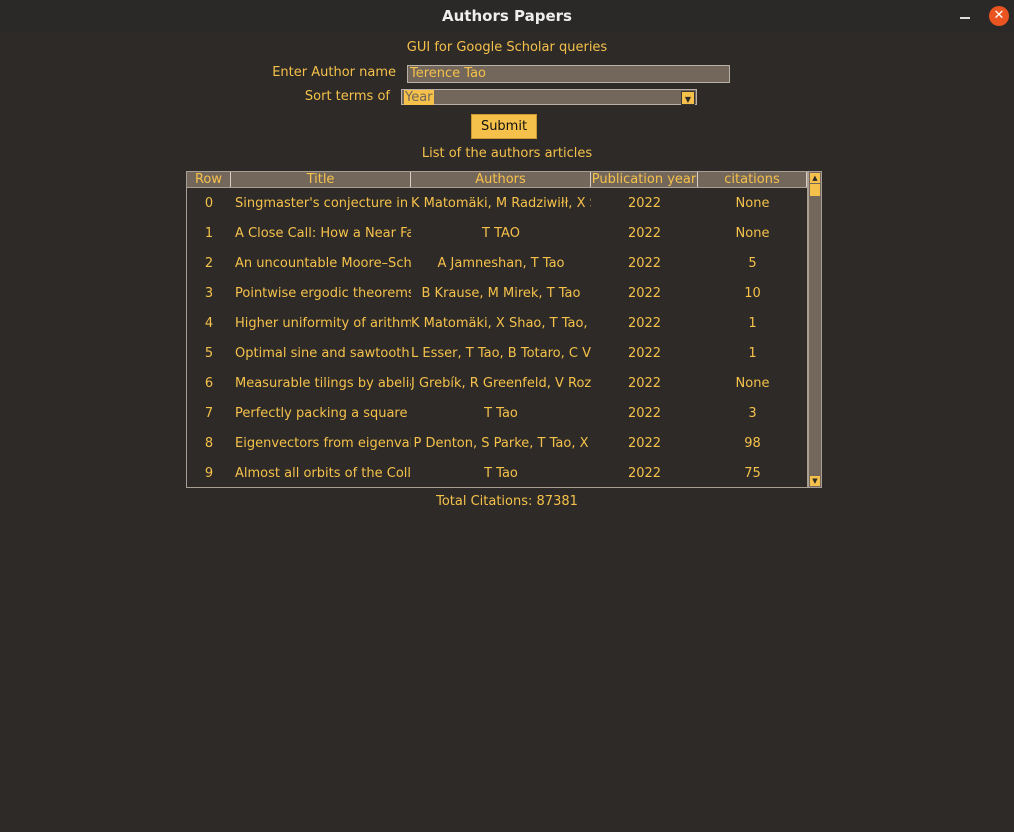  Describe the element at coordinates (644, 179) in the screenshot. I see `column-header-year: Publication year` at that location.